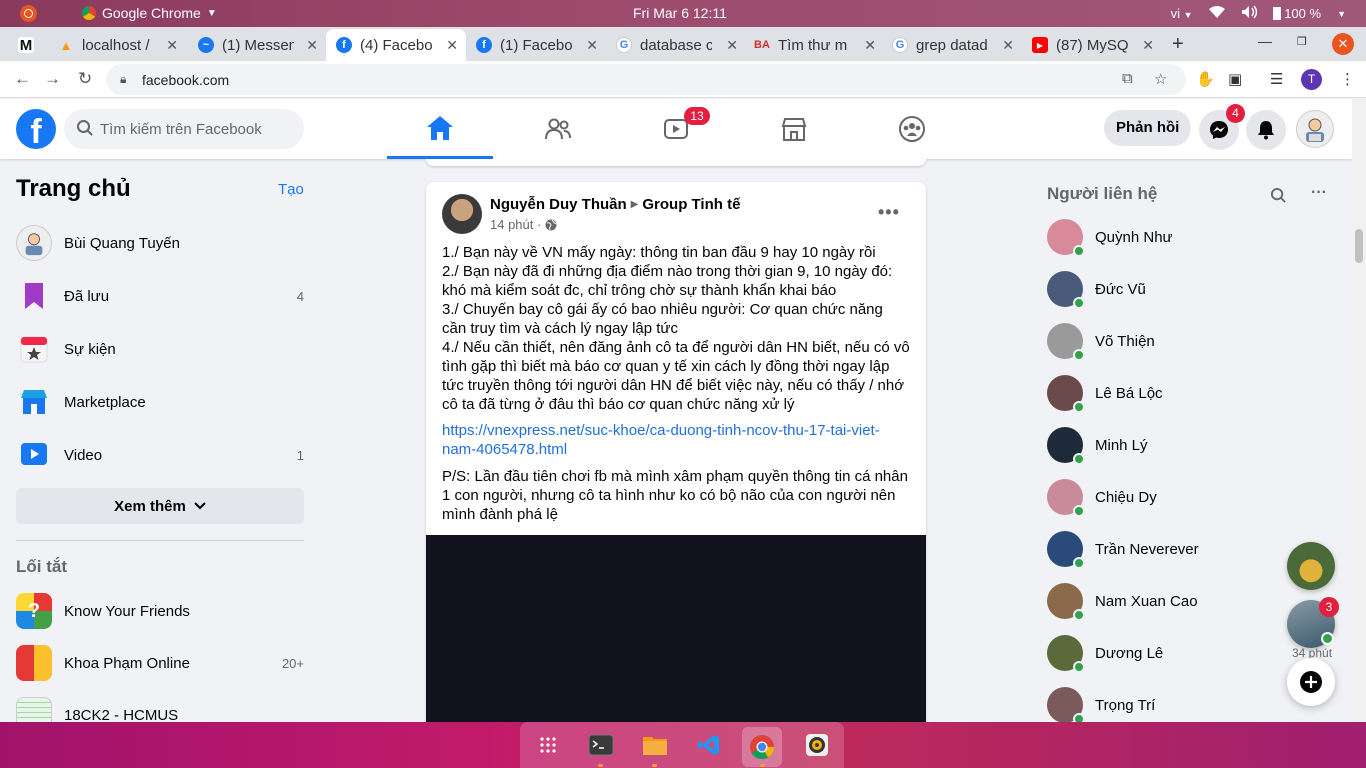 The width and height of the screenshot is (1366, 768). What do you see at coordinates (515, 224) in the screenshot?
I see `post-timestamp: 14 phút ·` at bounding box center [515, 224].